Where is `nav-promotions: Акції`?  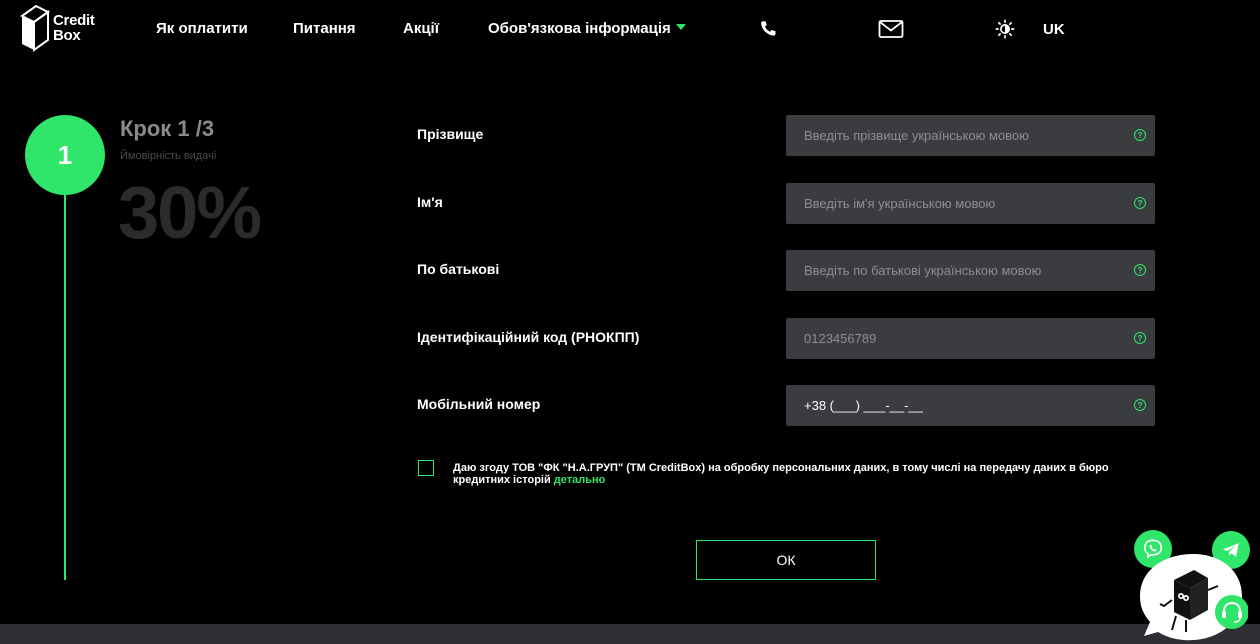 nav-promotions: Акції is located at coordinates (421, 28).